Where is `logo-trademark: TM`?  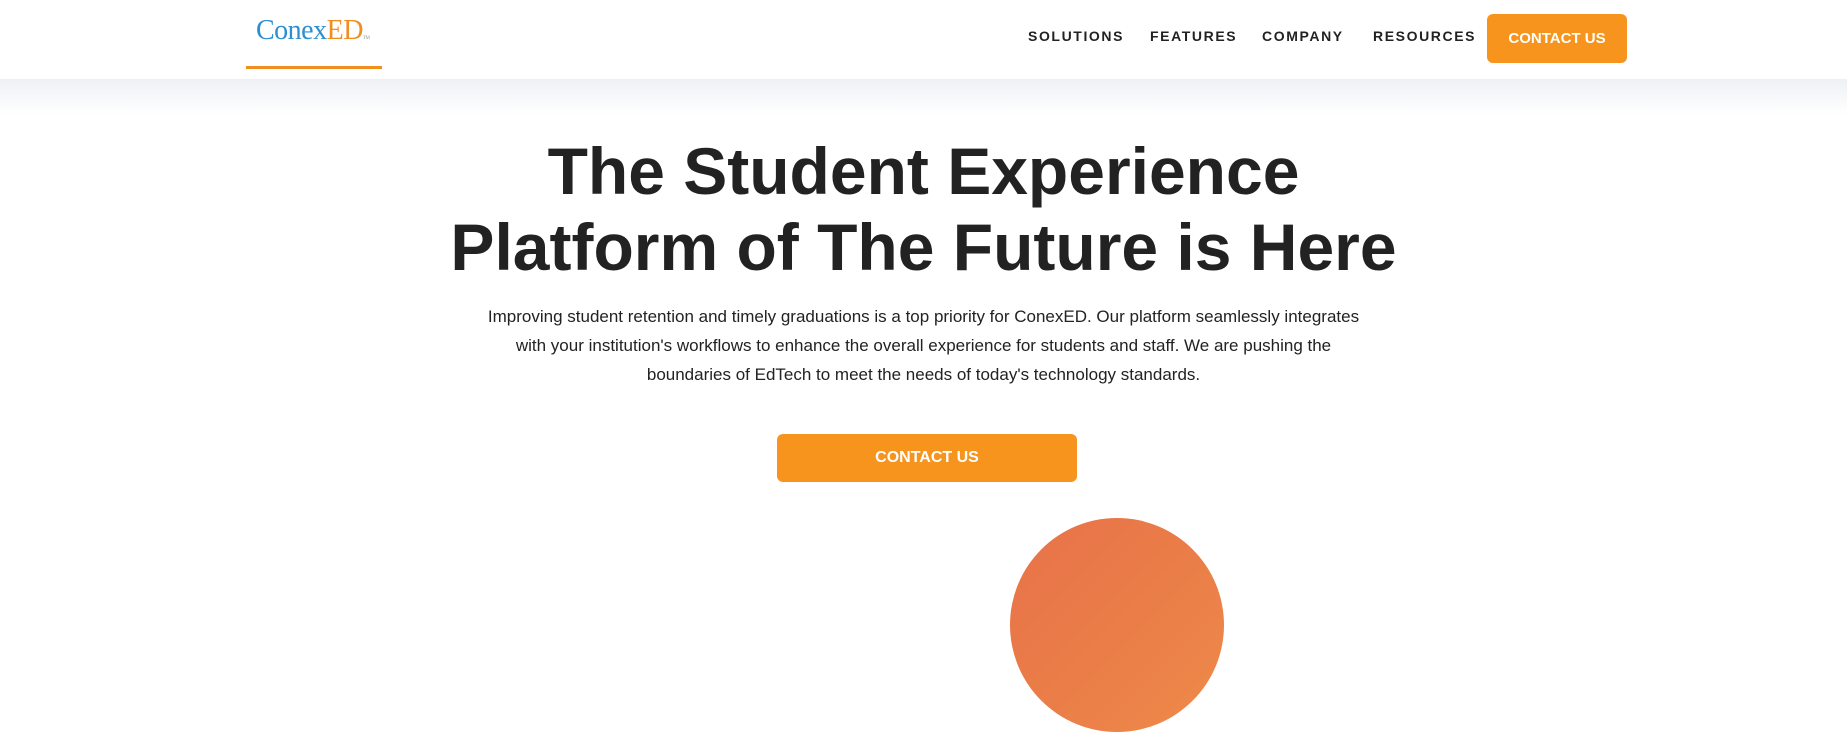
logo-trademark: TM is located at coordinates (366, 38).